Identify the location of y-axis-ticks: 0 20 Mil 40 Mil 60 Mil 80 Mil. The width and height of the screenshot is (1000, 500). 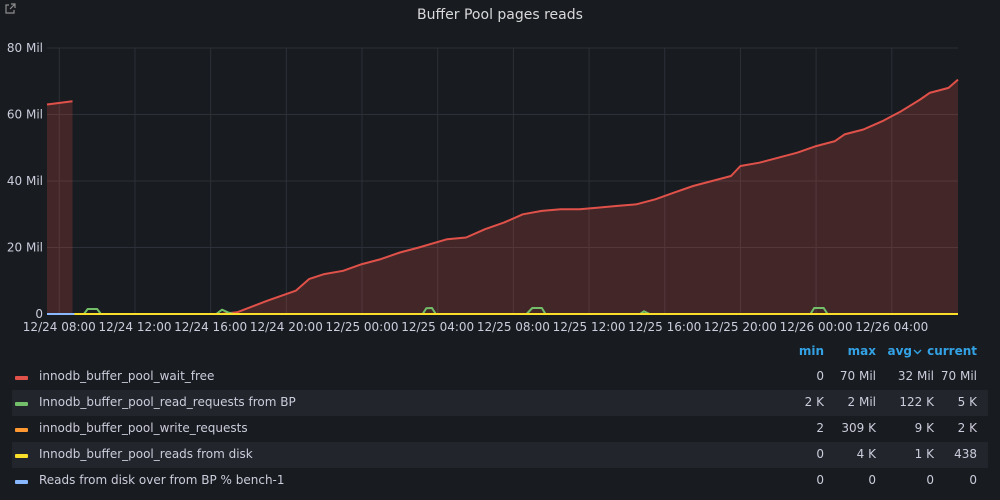
(25, 181).